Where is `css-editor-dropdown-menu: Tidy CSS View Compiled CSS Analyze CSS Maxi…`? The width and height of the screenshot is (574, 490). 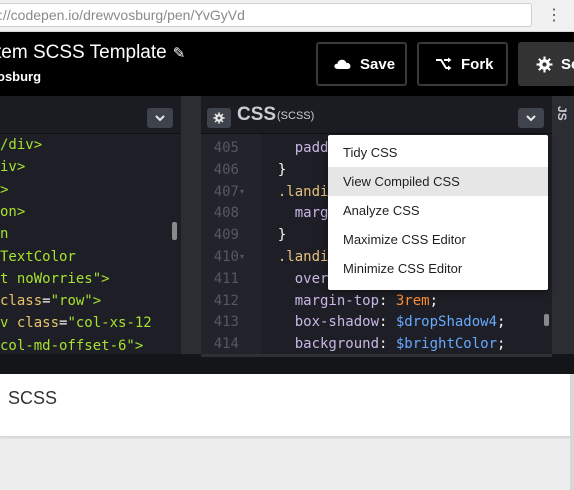 css-editor-dropdown-menu: Tidy CSS View Compiled CSS Analyze CSS Maxi… is located at coordinates (438, 212).